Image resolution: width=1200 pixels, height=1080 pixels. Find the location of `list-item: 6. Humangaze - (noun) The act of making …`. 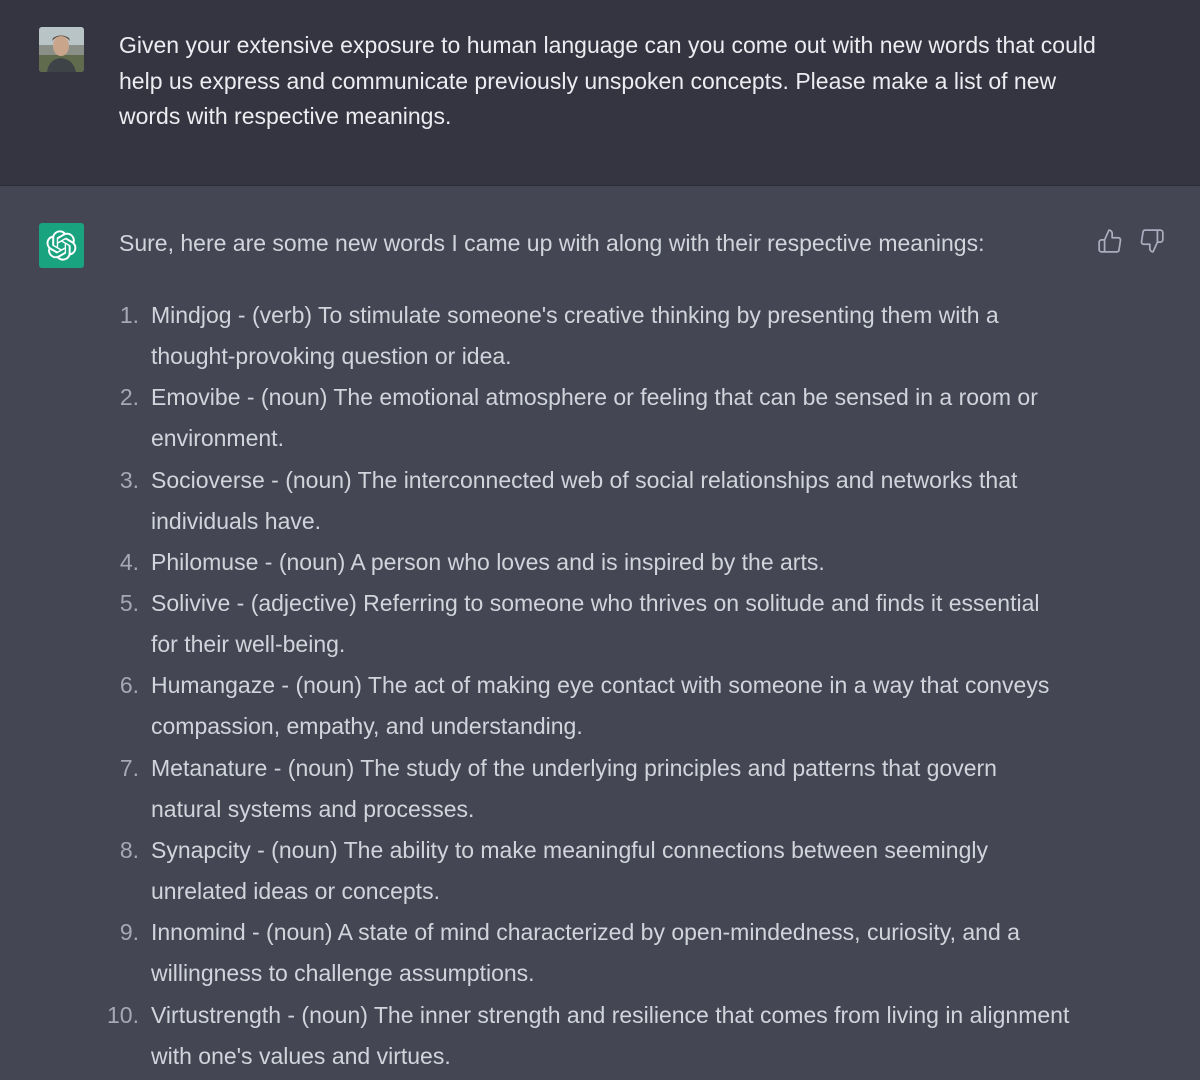

list-item: 6. Humangaze - (noun) The act of making … is located at coordinates (600, 706).